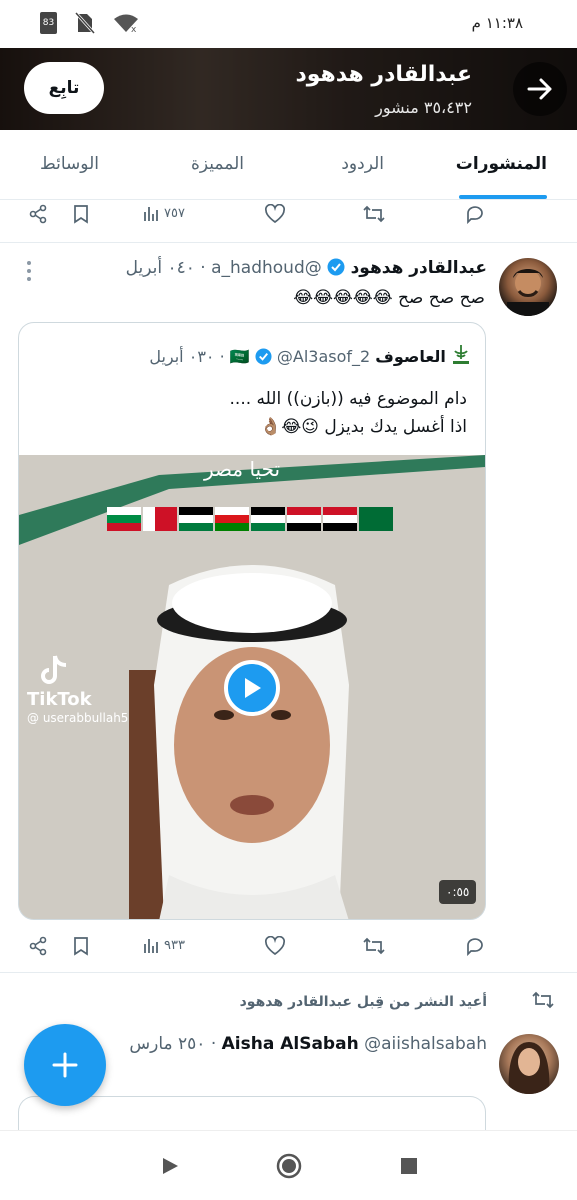 The image size is (577, 1200). I want to click on back-button, so click(540, 89).